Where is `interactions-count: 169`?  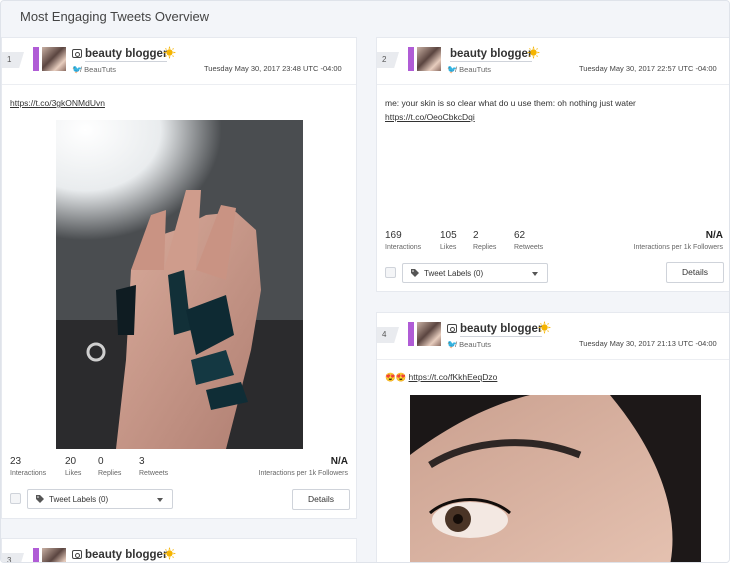 interactions-count: 169 is located at coordinates (393, 235).